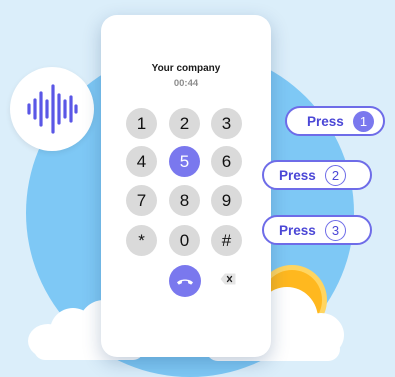 The height and width of the screenshot is (377, 395). I want to click on key-4: 4, so click(141, 161).